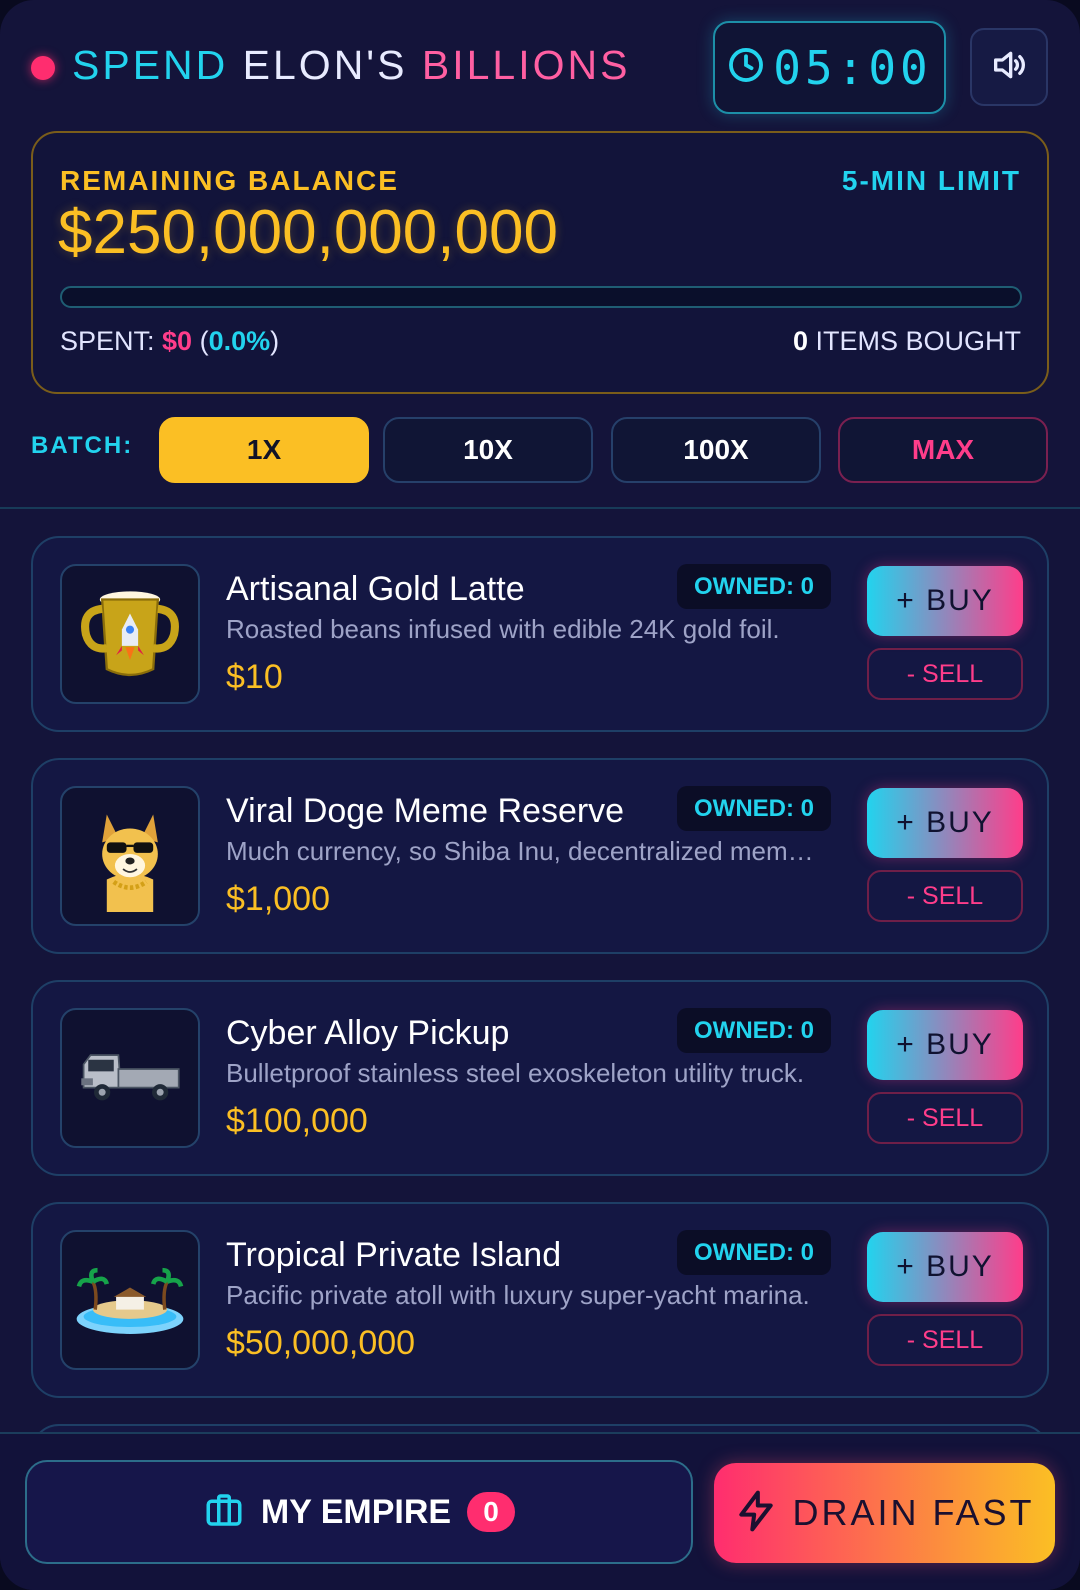 The width and height of the screenshot is (1080, 1590). I want to click on batch-label: BATCH:, so click(82, 445).